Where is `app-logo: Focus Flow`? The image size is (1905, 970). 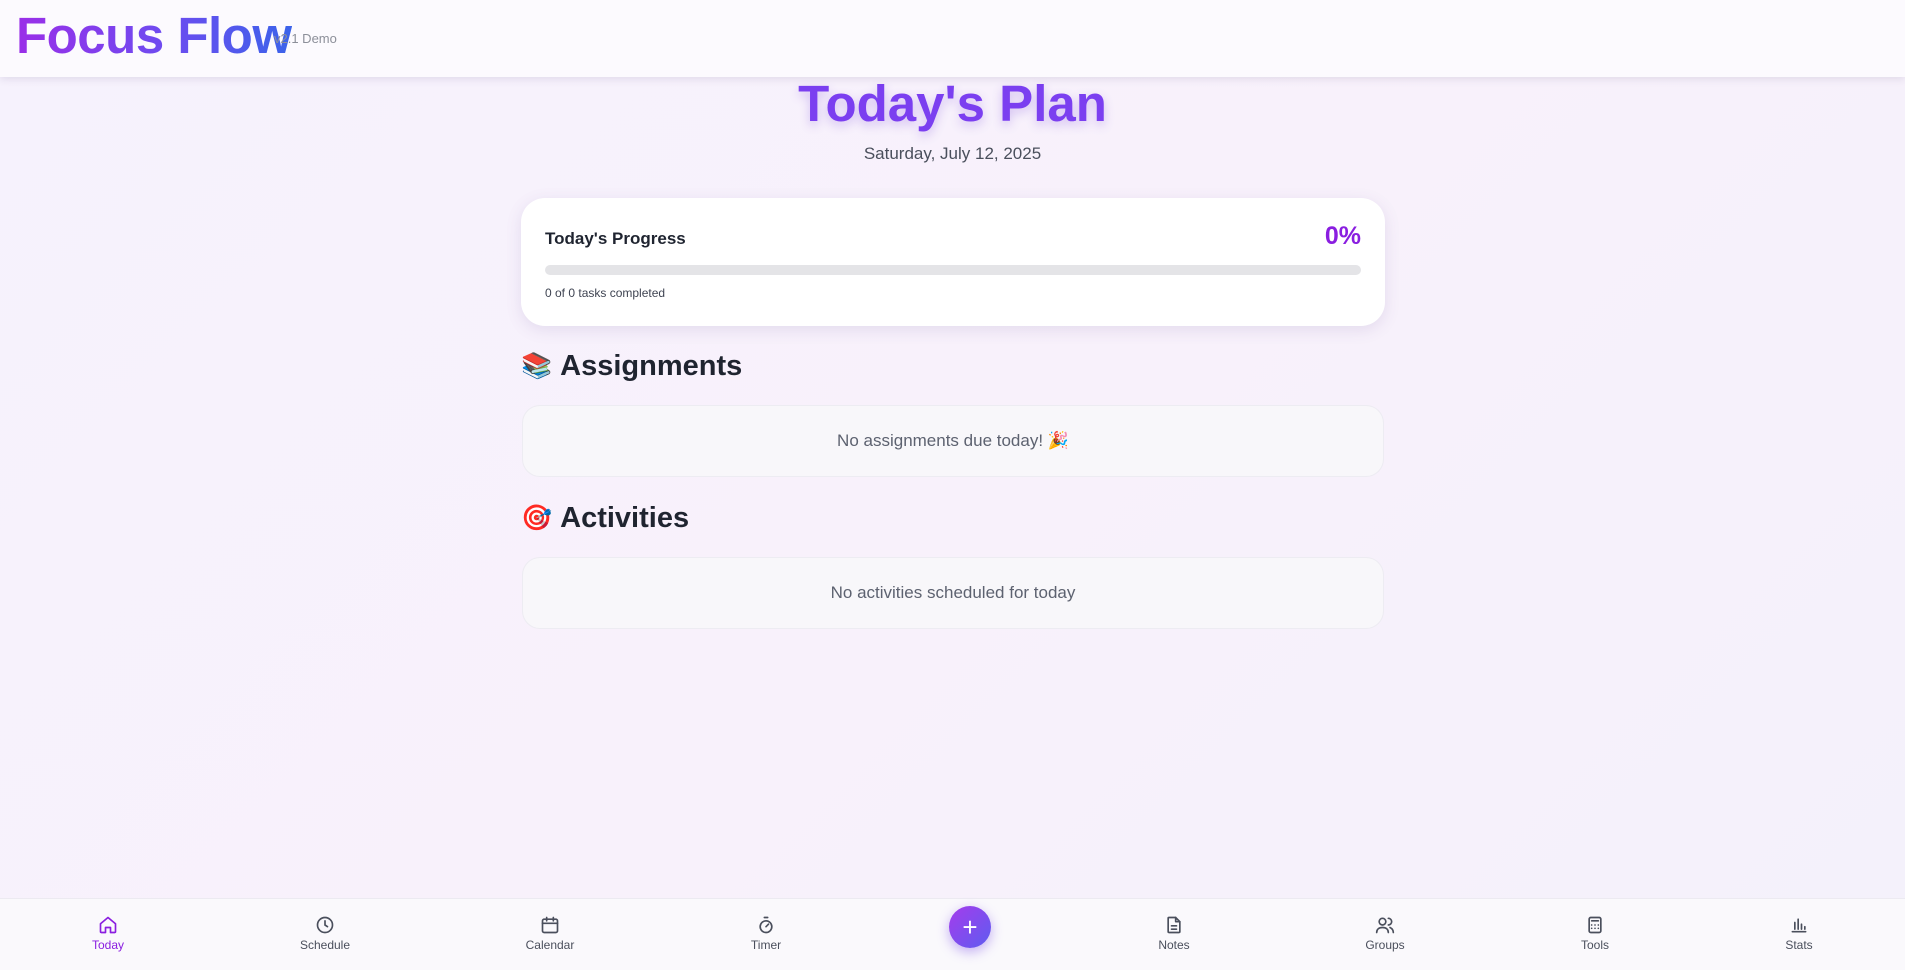
app-logo: Focus Flow is located at coordinates (154, 36).